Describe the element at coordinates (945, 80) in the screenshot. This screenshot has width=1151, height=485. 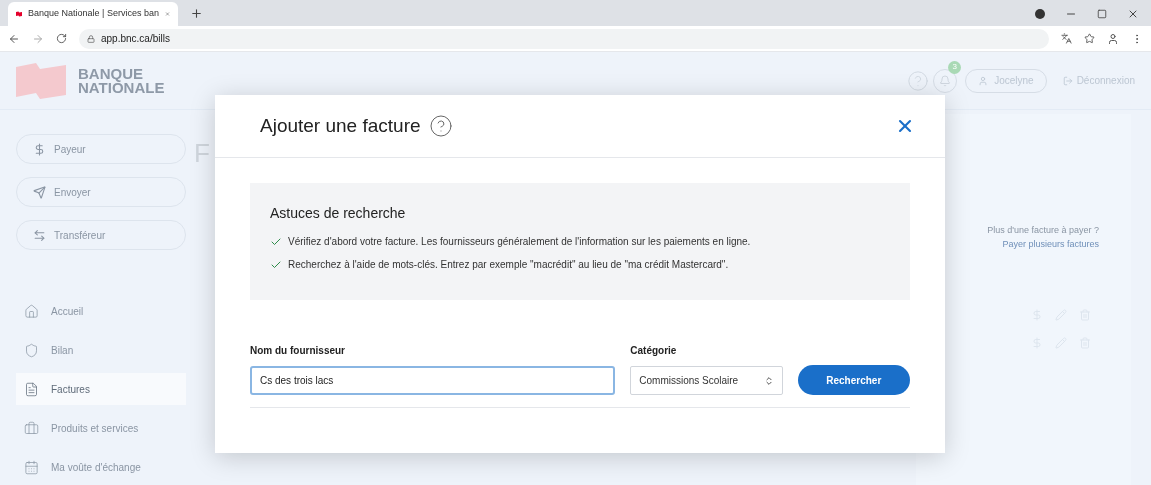
I see `bell-icon` at that location.